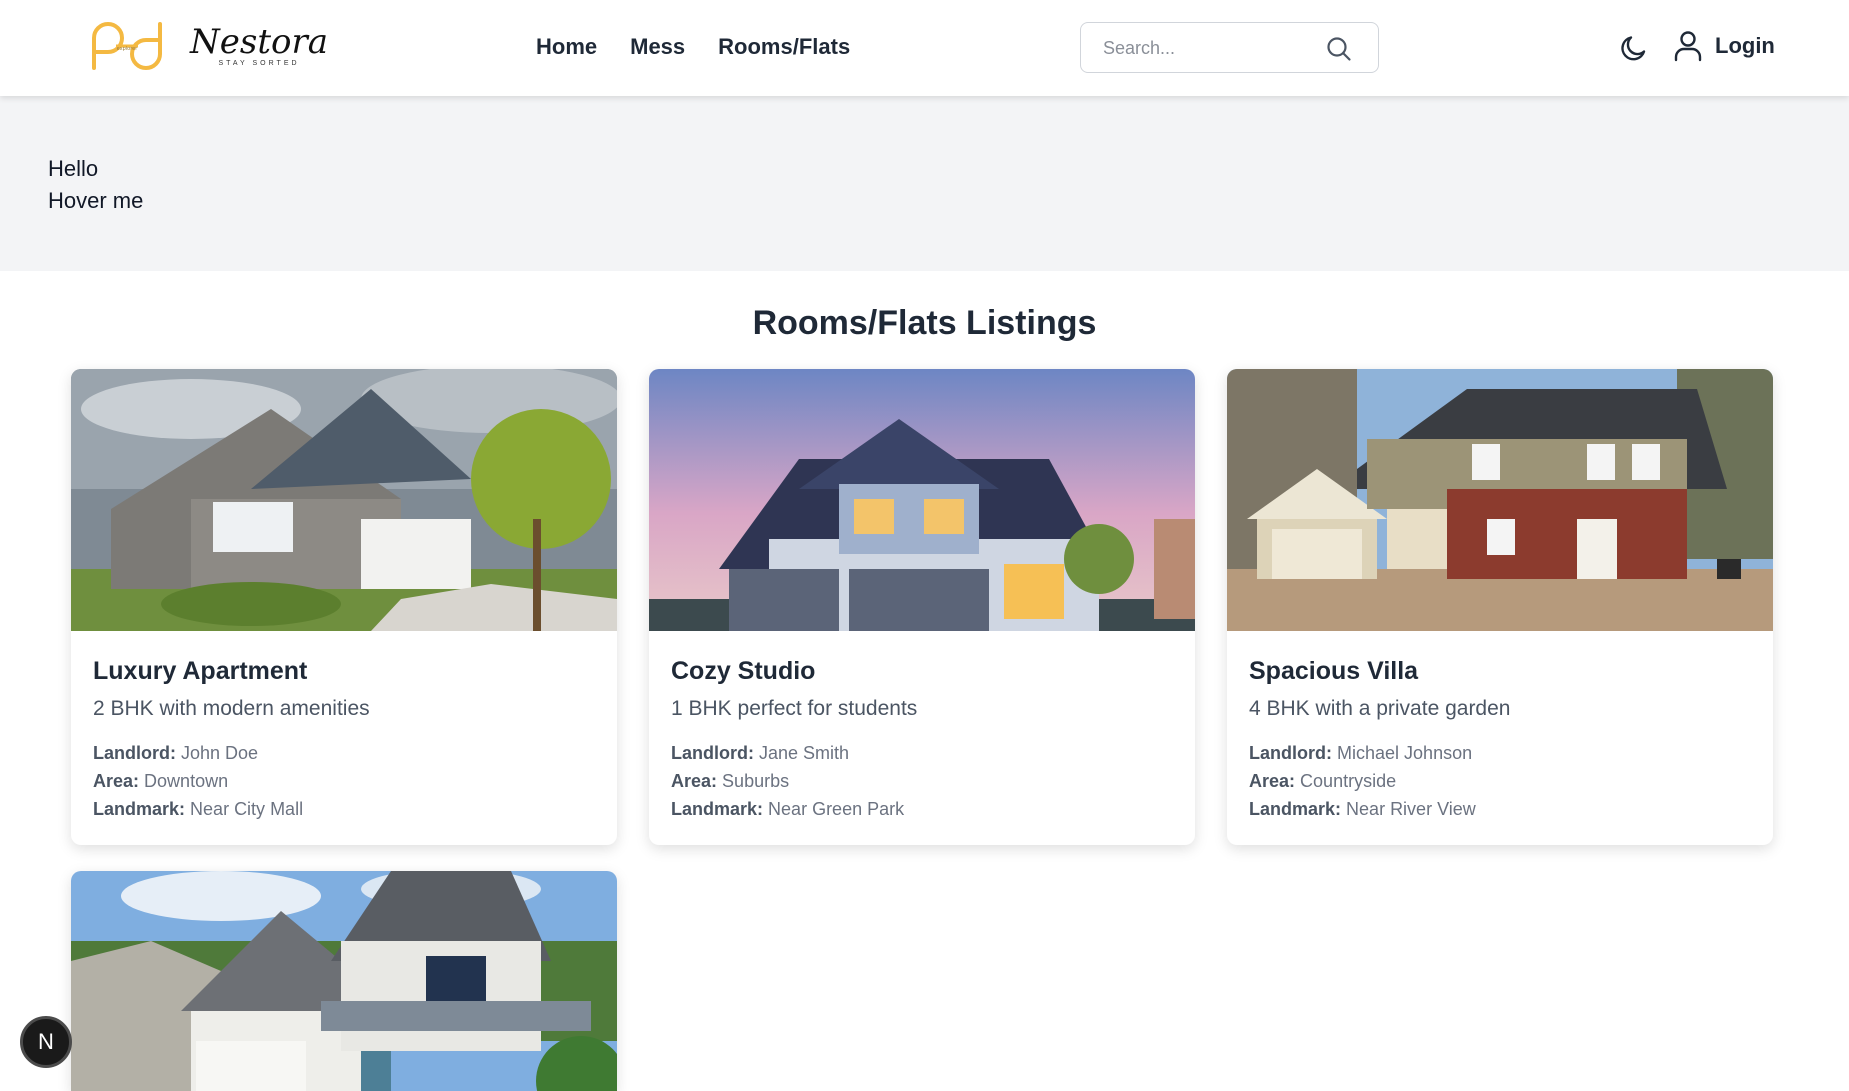 Image resolution: width=1849 pixels, height=1091 pixels. I want to click on landlord-row: Landlord: Jane Smith, so click(922, 753).